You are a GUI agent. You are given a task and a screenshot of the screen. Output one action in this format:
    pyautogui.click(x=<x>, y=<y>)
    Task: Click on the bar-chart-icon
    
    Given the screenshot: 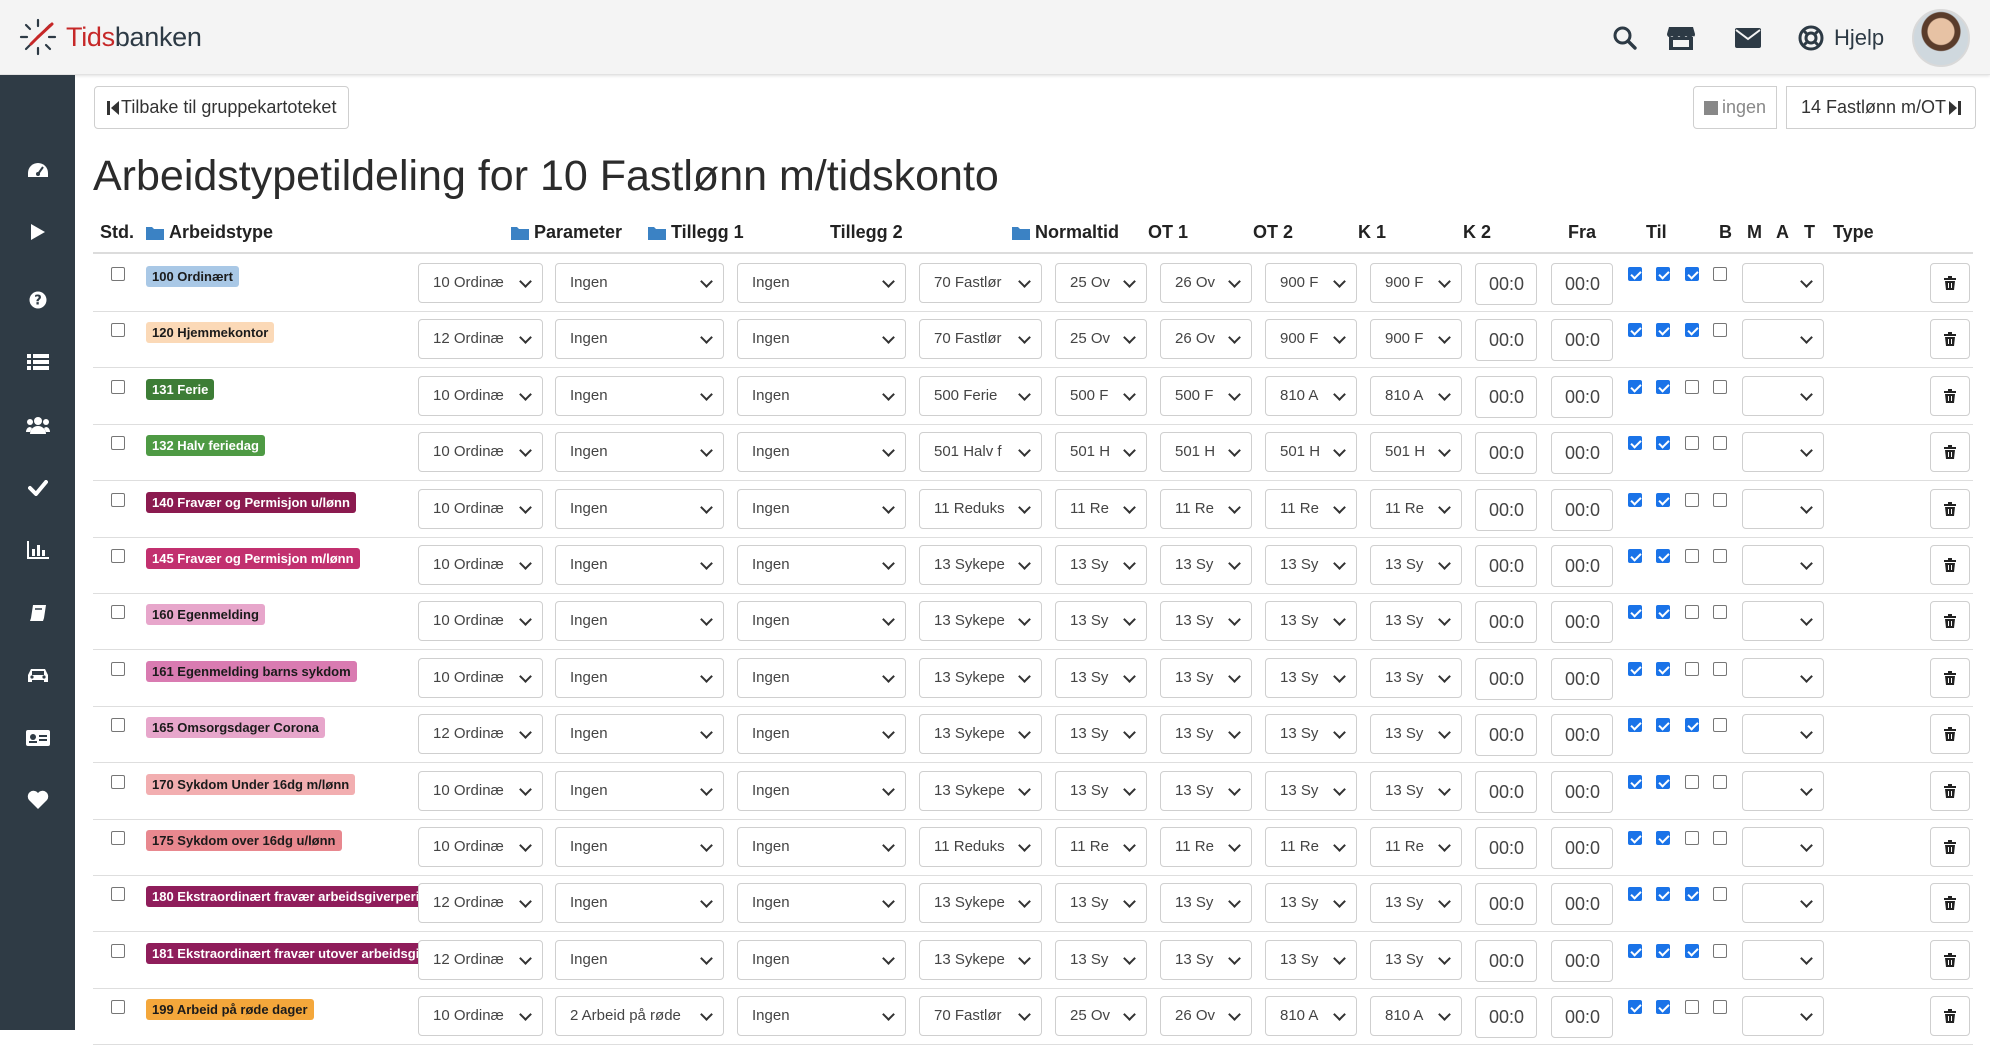 What is the action you would take?
    pyautogui.click(x=37, y=550)
    